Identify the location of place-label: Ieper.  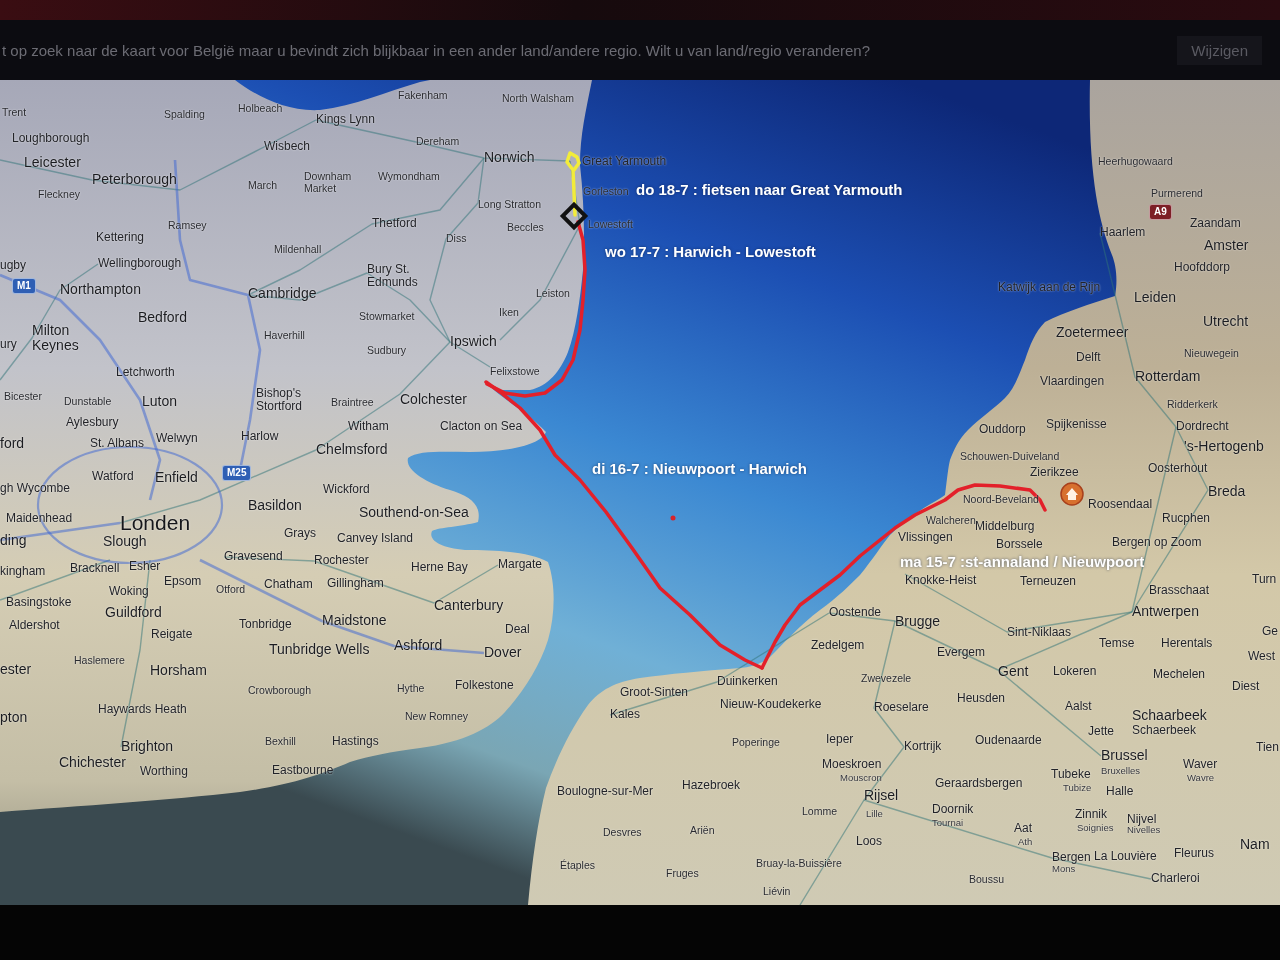
(840, 740).